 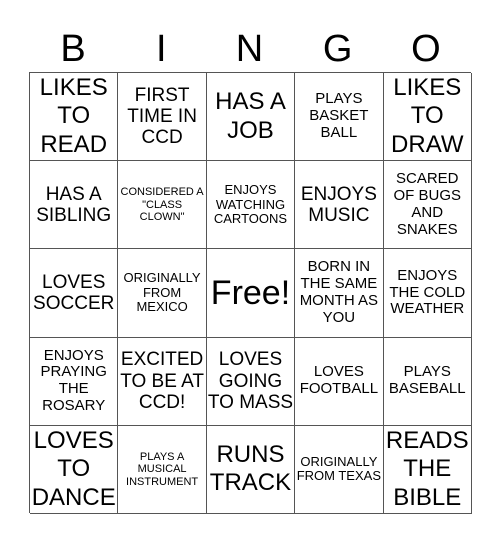 I want to click on bingo-cell: PLAYS BASEBALL, so click(x=427, y=381).